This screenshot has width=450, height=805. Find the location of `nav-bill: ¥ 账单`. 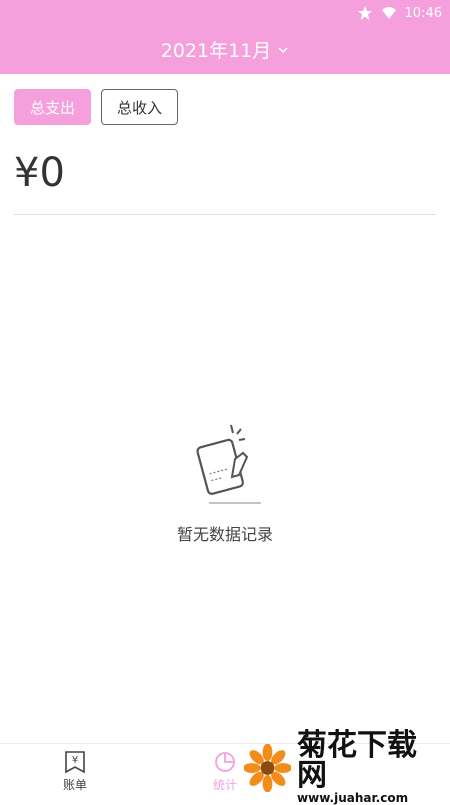

nav-bill: ¥ 账单 is located at coordinates (75, 771).